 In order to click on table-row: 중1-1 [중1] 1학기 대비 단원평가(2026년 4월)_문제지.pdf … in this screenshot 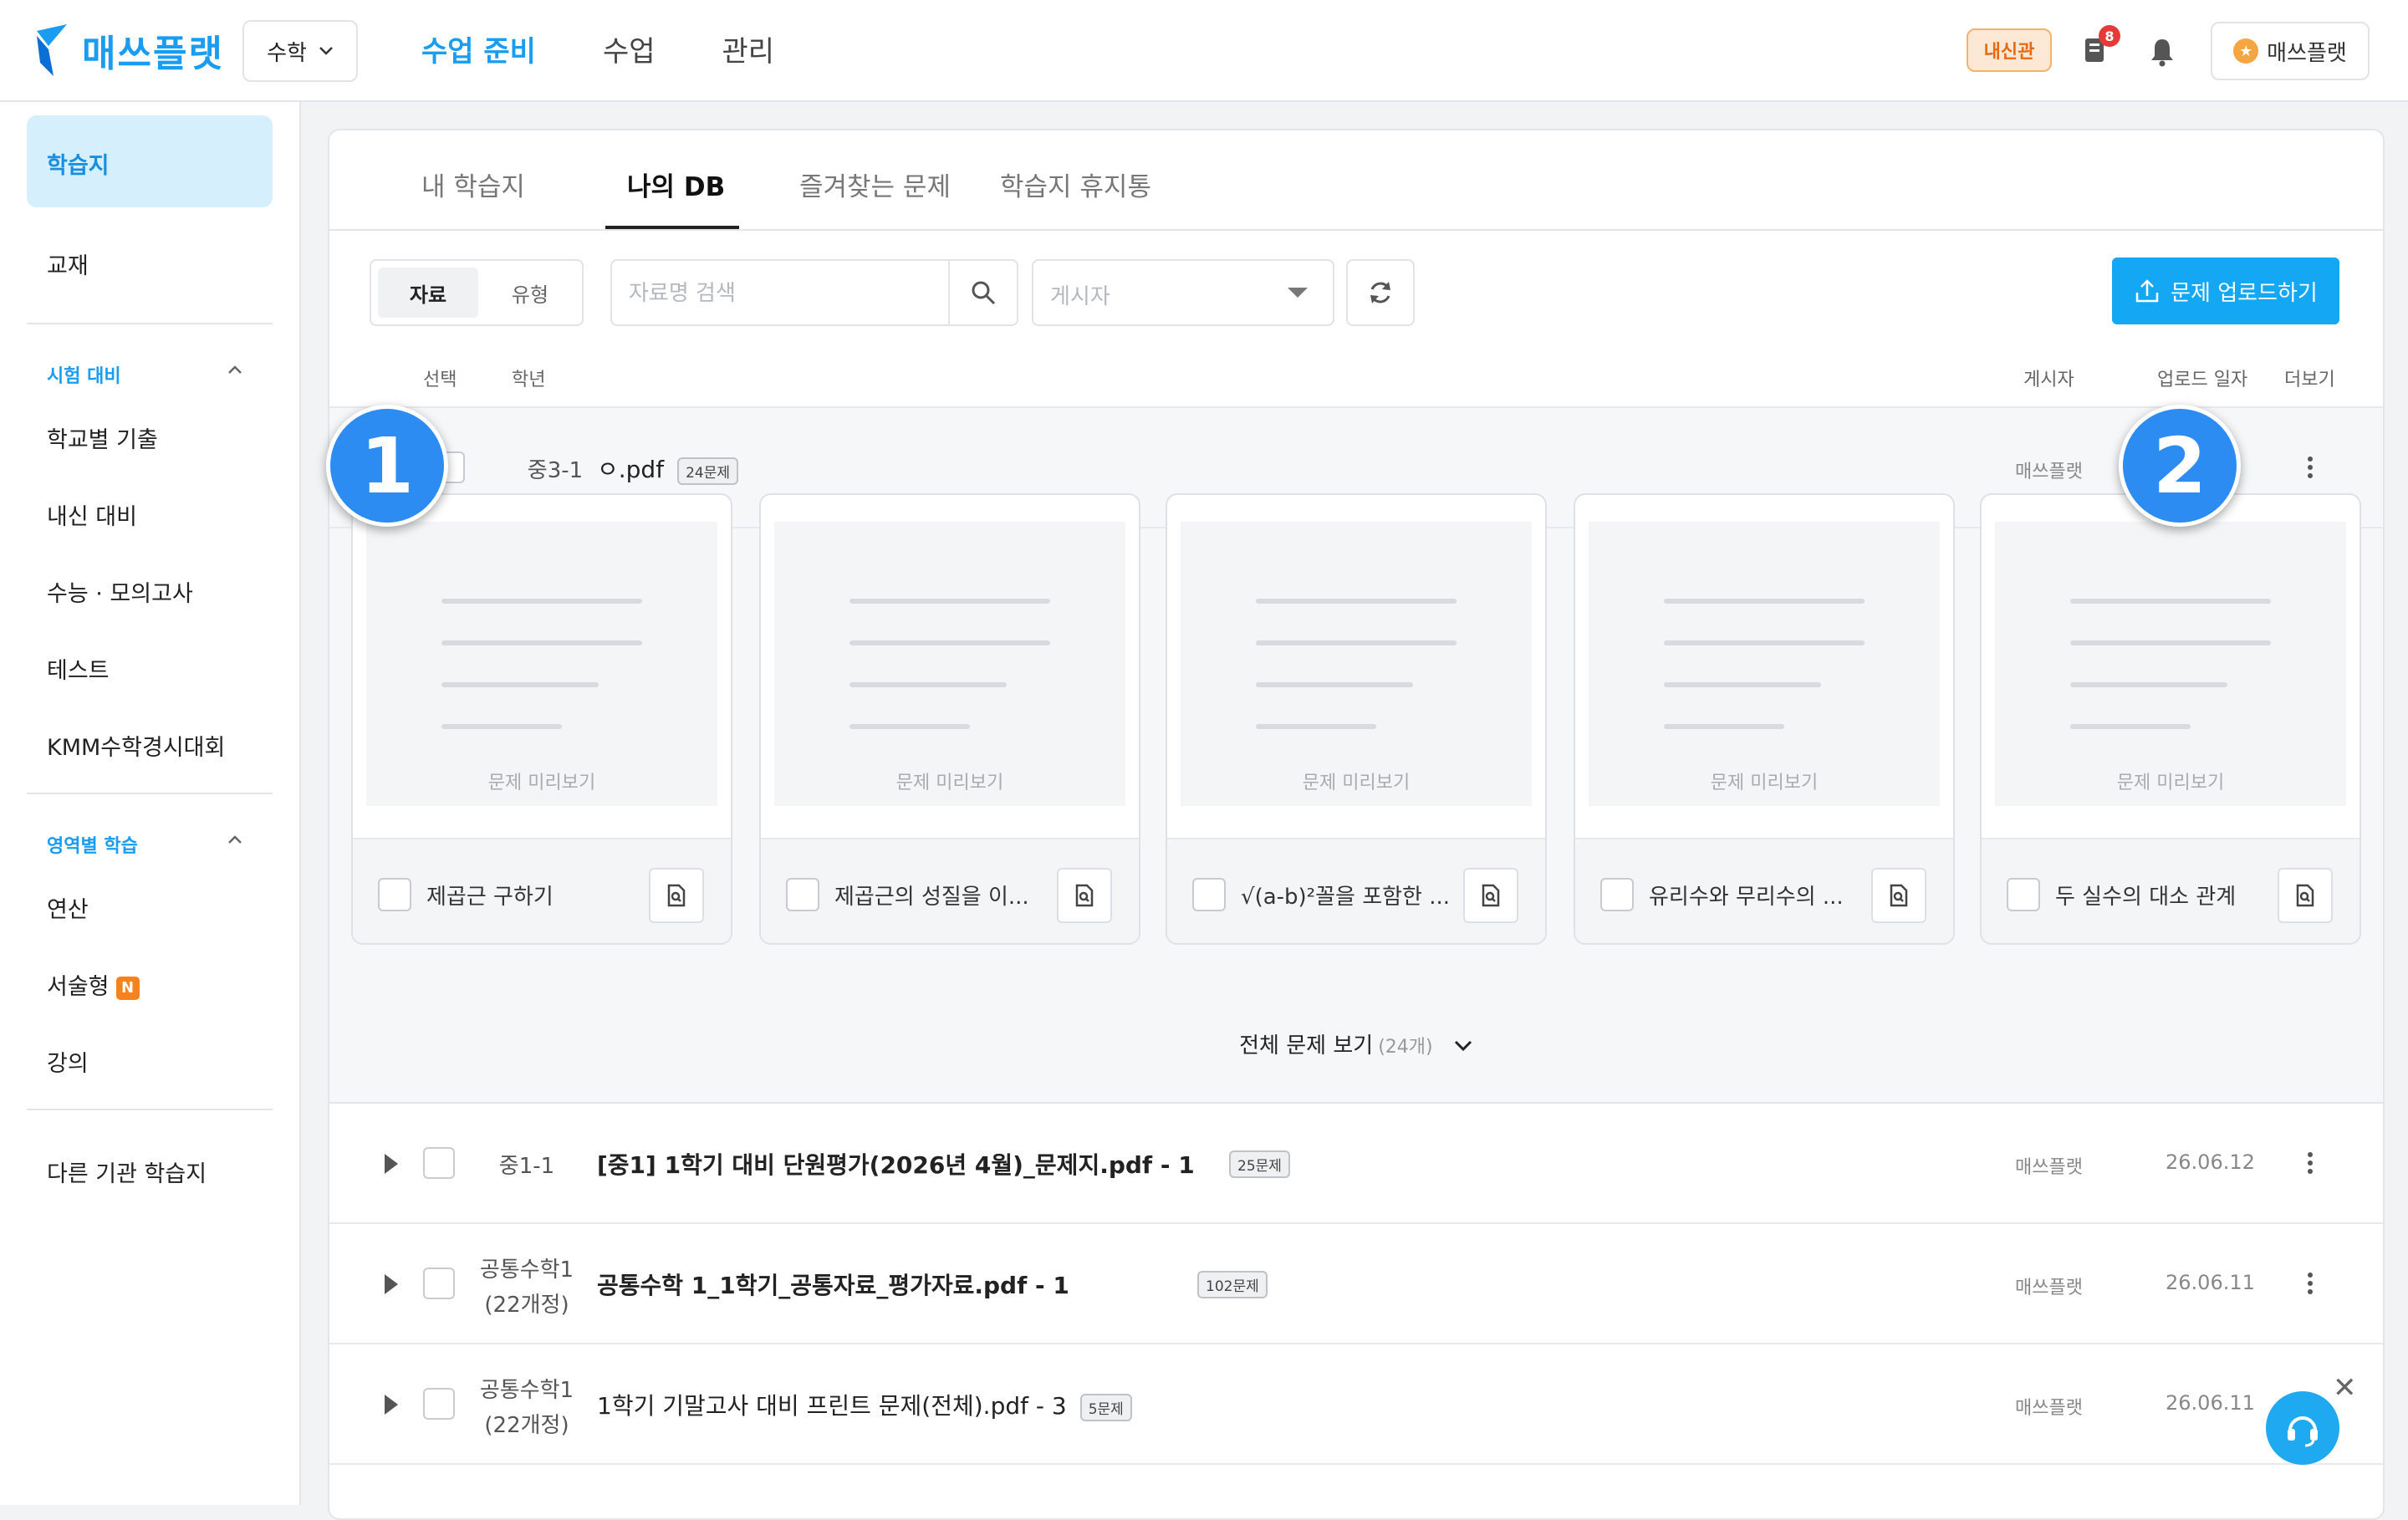, I will do `click(1356, 1164)`.